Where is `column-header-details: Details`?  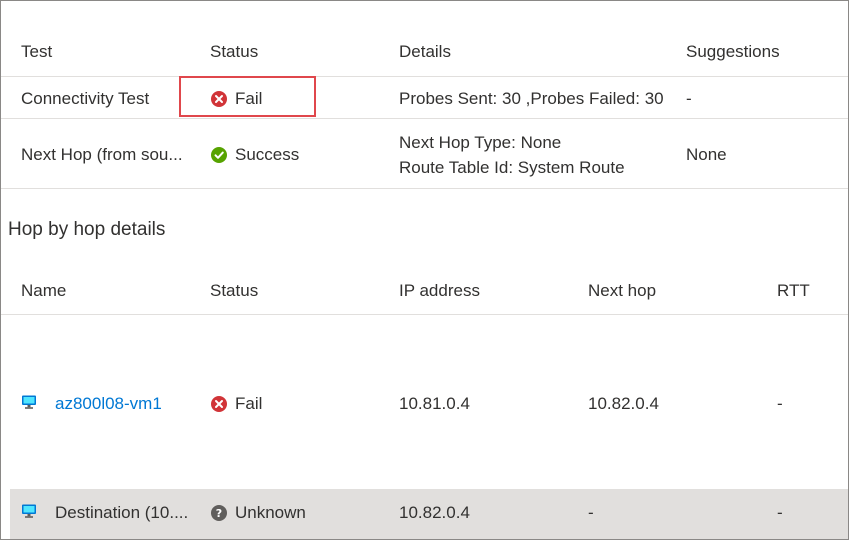
column-header-details: Details is located at coordinates (425, 51).